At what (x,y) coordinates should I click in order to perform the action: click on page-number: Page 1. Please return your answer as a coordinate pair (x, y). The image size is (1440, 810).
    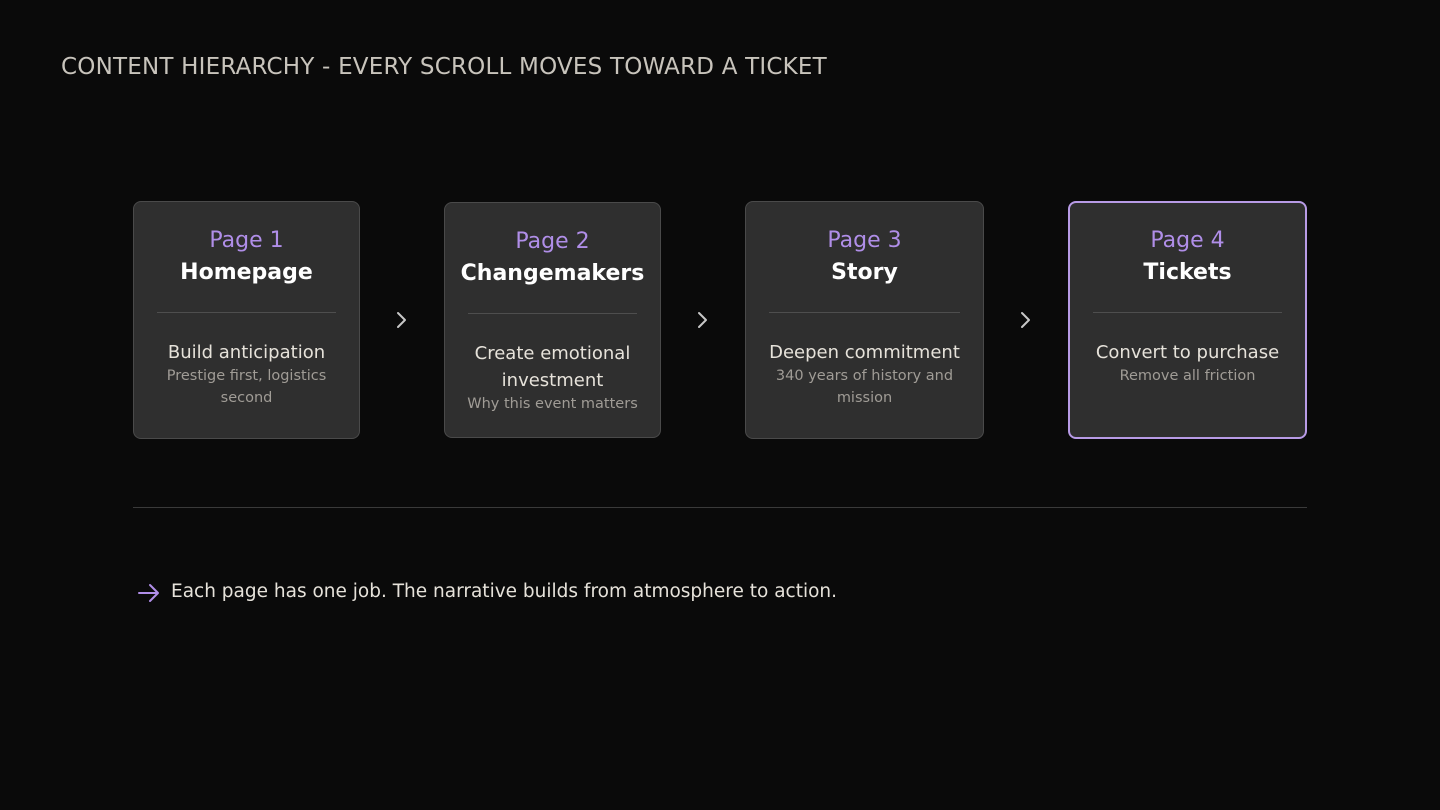
    Looking at the image, I should click on (246, 240).